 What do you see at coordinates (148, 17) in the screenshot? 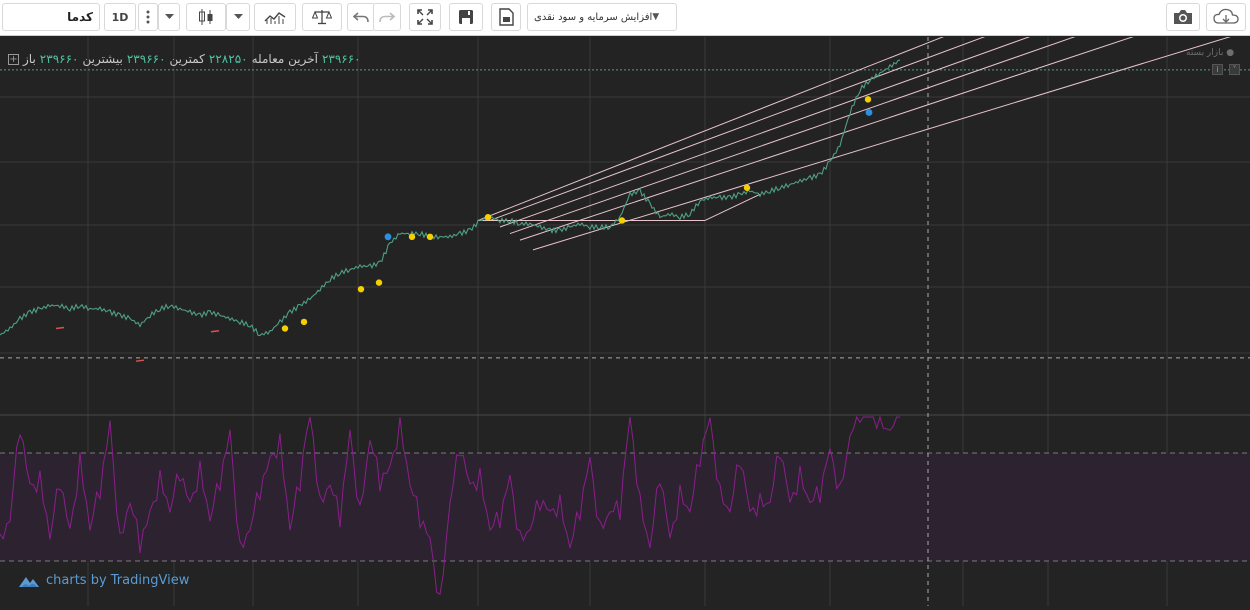
I see `more-vertical-icon` at bounding box center [148, 17].